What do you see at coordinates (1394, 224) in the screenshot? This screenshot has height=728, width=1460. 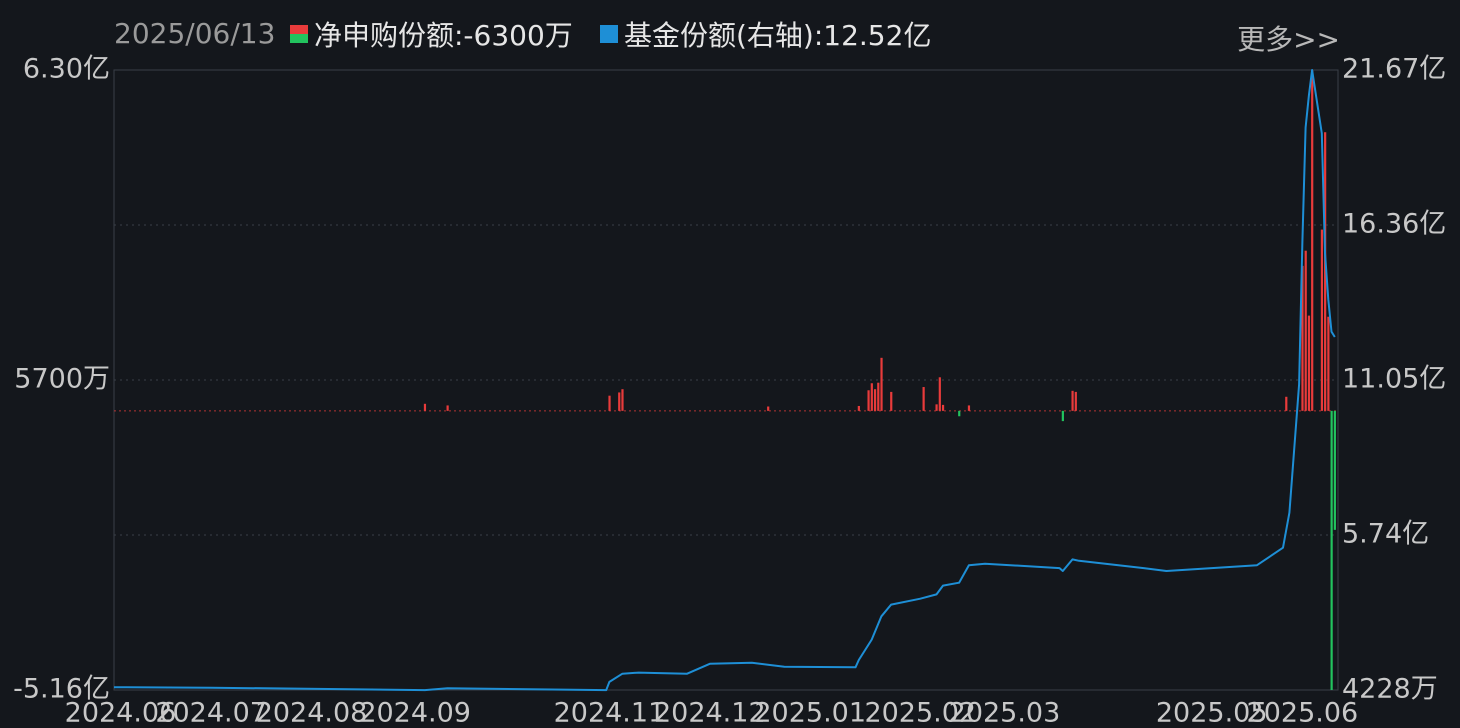 I see `right-axis-tick-label: 16.36亿` at bounding box center [1394, 224].